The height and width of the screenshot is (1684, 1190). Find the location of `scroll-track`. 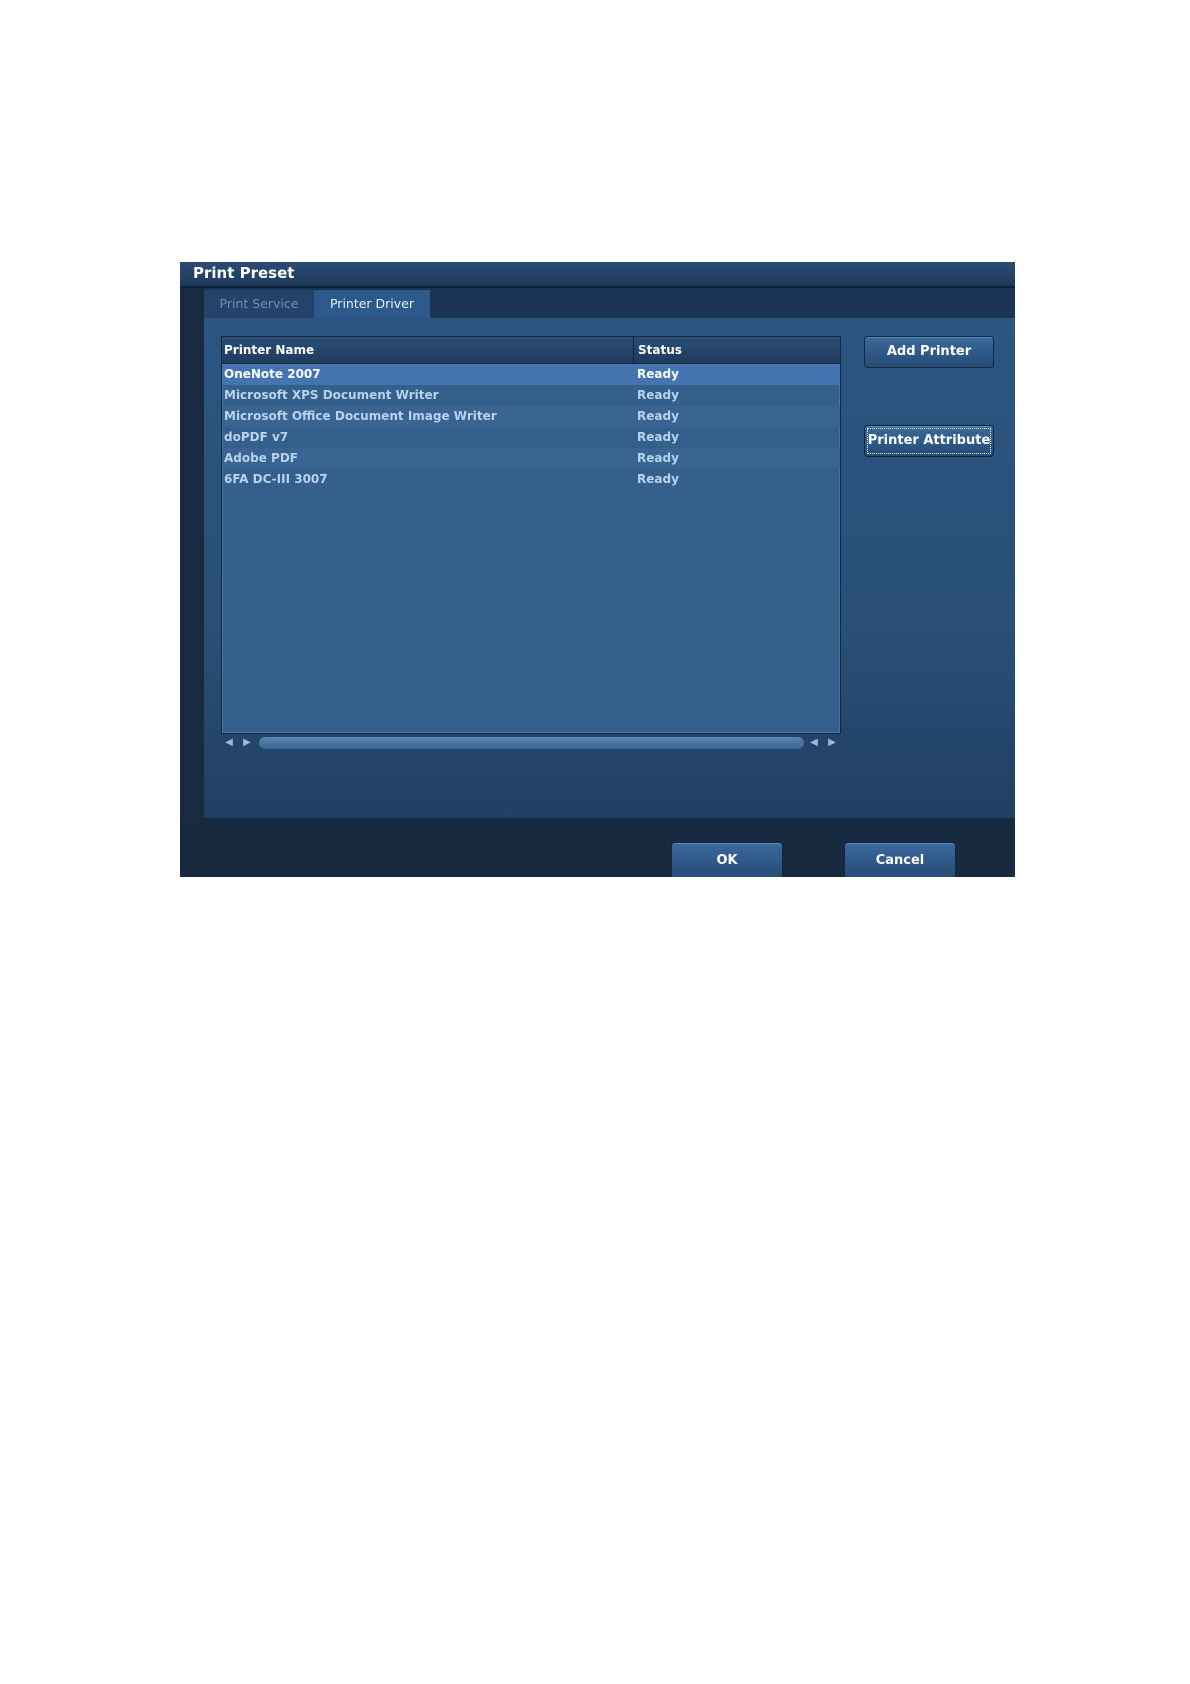

scroll-track is located at coordinates (531, 743).